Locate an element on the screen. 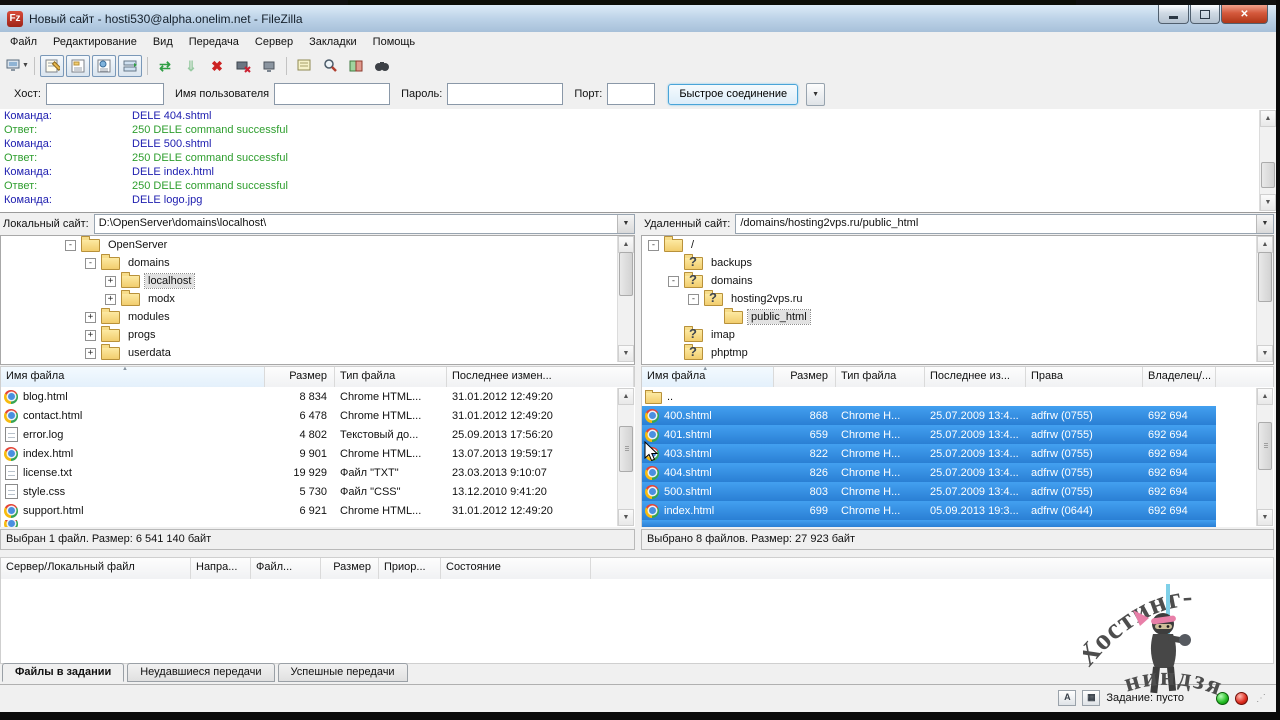  compare-icon is located at coordinates (356, 66).